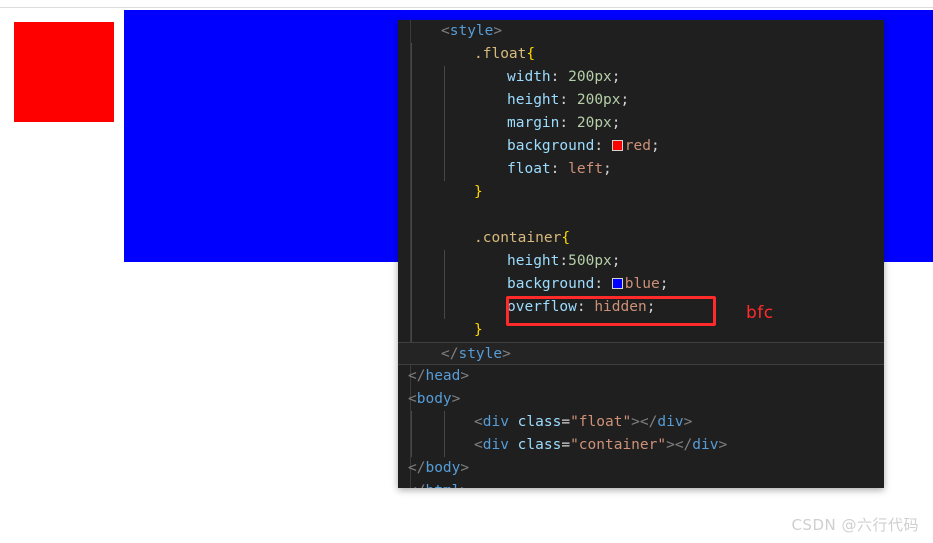 The width and height of the screenshot is (933, 543). I want to click on code-line-text: background: blue;, so click(538, 284).